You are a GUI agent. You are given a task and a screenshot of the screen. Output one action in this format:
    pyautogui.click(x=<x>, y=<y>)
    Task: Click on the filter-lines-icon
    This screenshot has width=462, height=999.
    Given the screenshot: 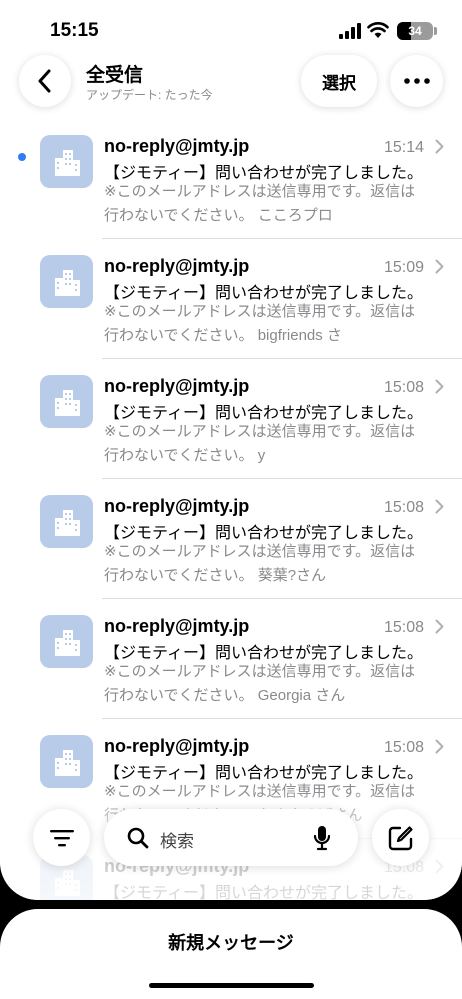 What is the action you would take?
    pyautogui.click(x=61, y=837)
    